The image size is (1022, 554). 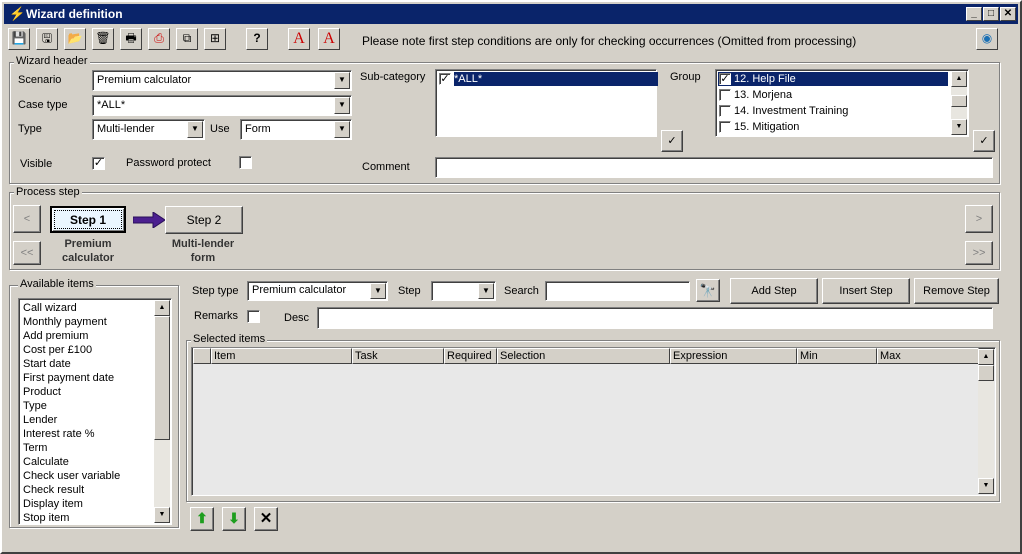 What do you see at coordinates (974, 14) in the screenshot?
I see `minimize-button: _` at bounding box center [974, 14].